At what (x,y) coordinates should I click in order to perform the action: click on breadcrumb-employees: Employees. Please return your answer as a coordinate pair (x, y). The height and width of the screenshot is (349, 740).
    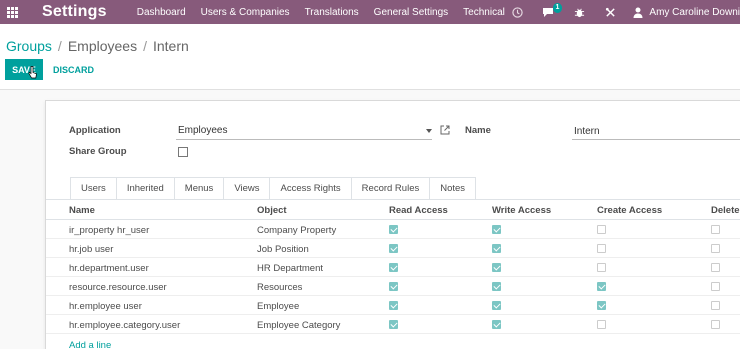
    Looking at the image, I should click on (102, 46).